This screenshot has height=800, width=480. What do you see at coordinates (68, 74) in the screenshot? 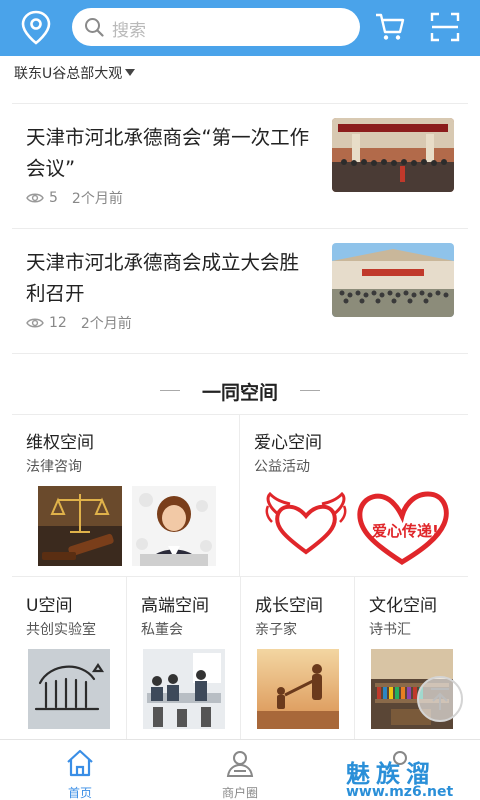
I see `org-name: 联东U谷总部大观` at bounding box center [68, 74].